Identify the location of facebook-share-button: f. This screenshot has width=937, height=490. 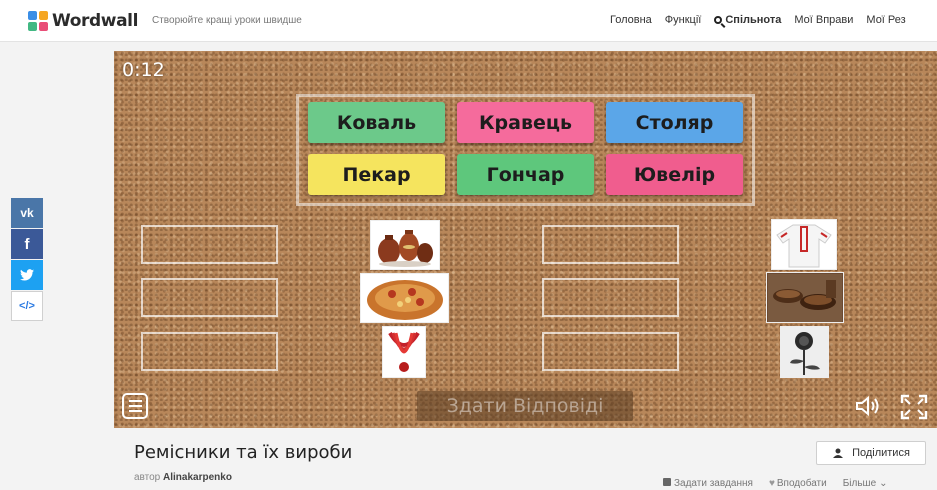
(27, 244).